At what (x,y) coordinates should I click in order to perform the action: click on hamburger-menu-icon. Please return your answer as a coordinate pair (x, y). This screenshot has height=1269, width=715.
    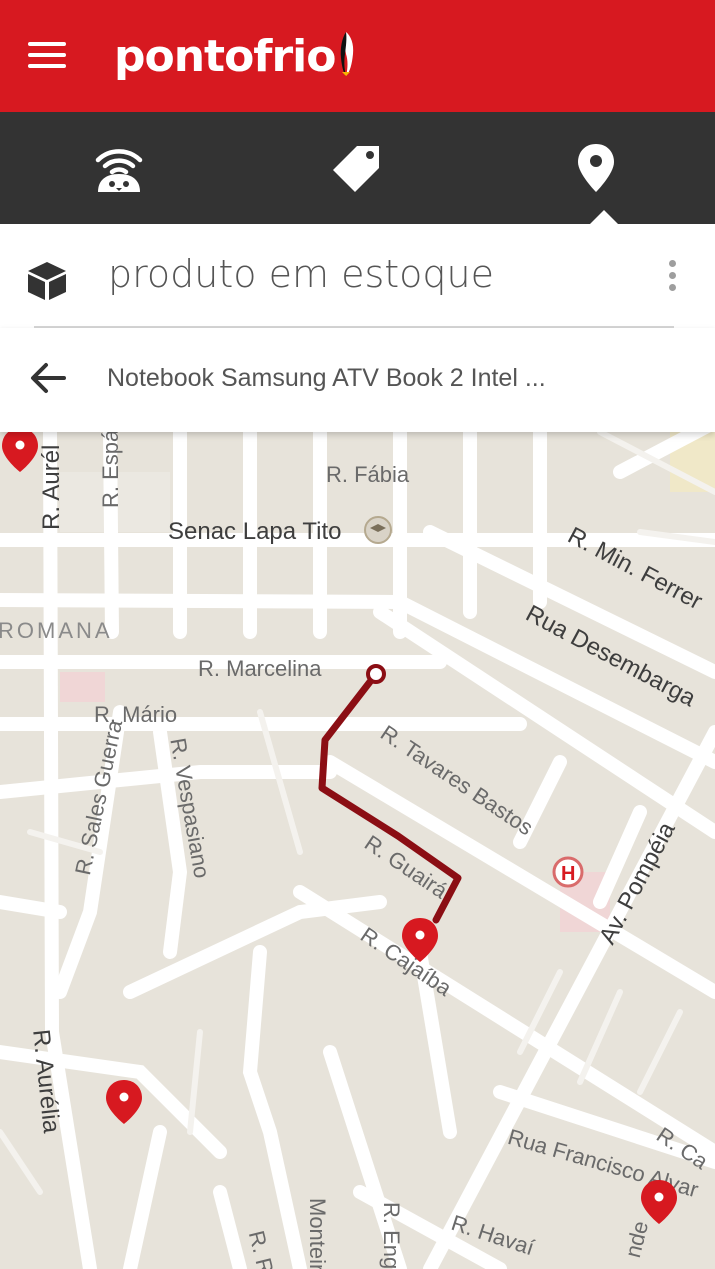
    Looking at the image, I should click on (48, 56).